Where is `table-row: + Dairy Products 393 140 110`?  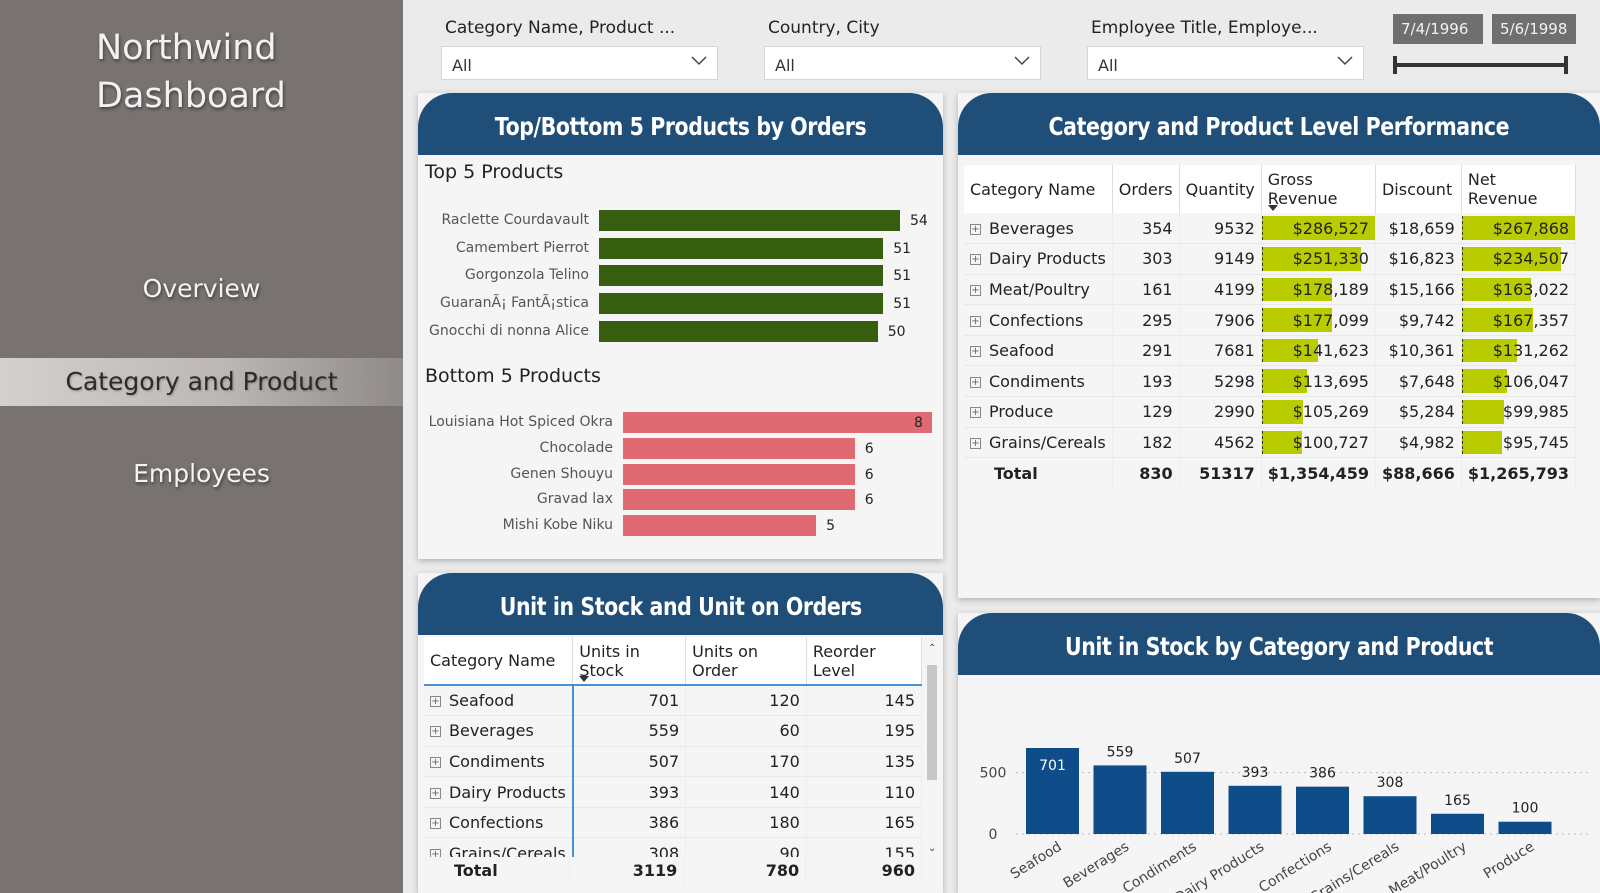 table-row: + Dairy Products 393 140 110 is located at coordinates (673, 792).